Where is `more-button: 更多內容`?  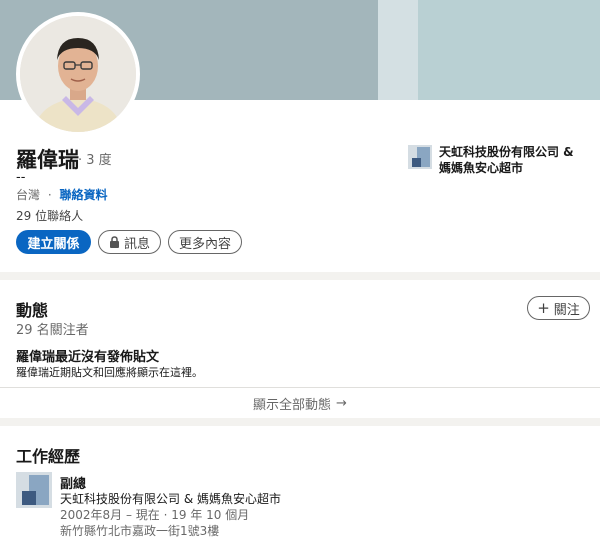
more-button: 更多內容 is located at coordinates (205, 242).